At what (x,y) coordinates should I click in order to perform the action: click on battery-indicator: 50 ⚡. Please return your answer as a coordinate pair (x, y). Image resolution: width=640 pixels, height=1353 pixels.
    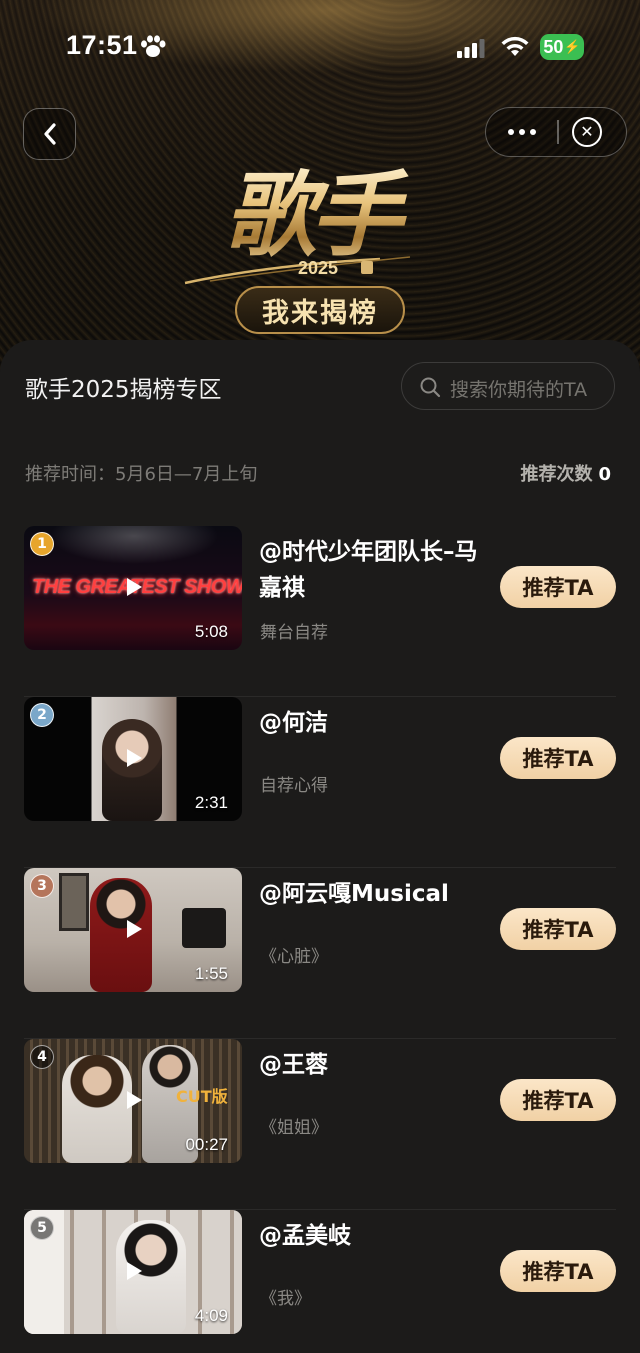
    Looking at the image, I should click on (562, 47).